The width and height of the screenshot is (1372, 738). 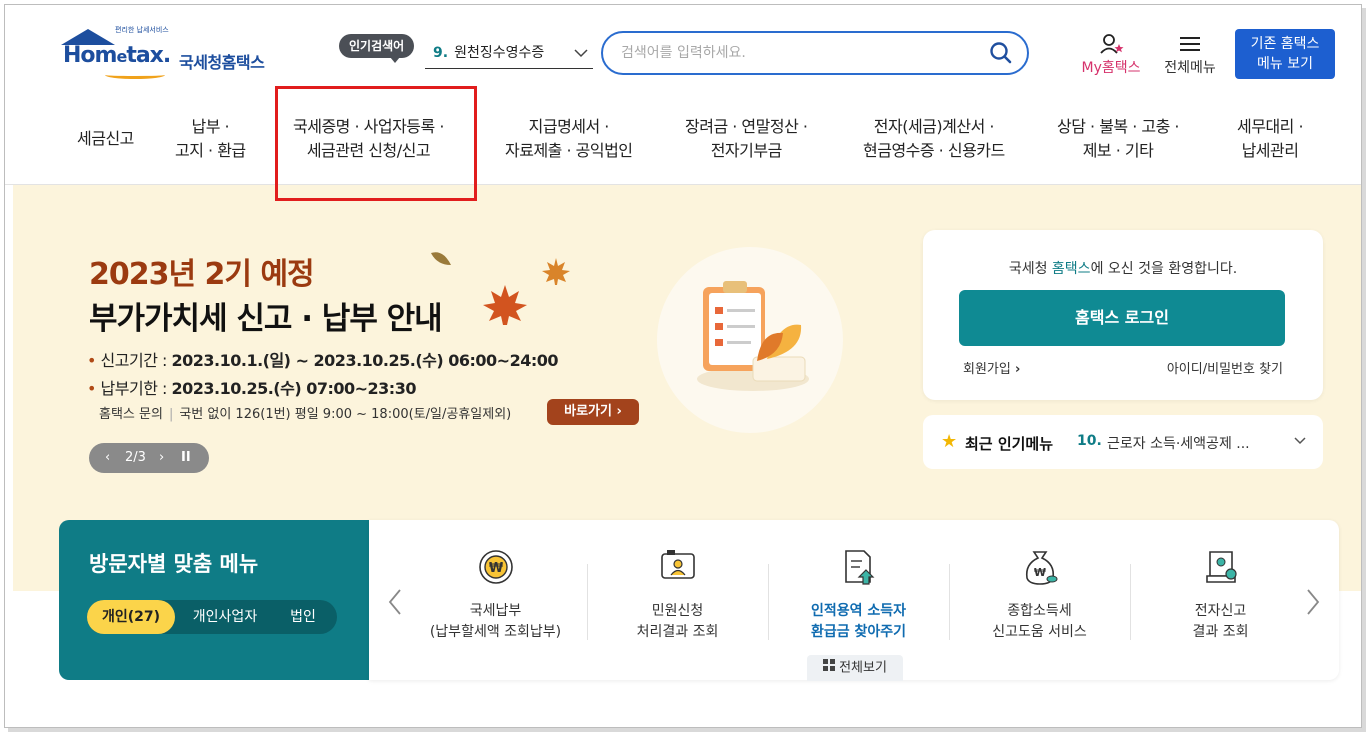 What do you see at coordinates (149, 458) in the screenshot?
I see `banner-pager: ‹ 2/3 › II` at bounding box center [149, 458].